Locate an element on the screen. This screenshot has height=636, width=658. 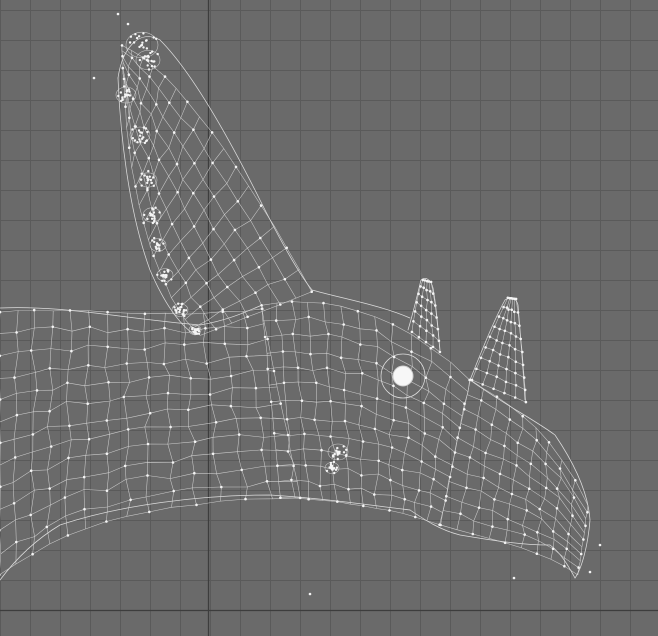
head-edge-ring is located at coordinates (407, 424).